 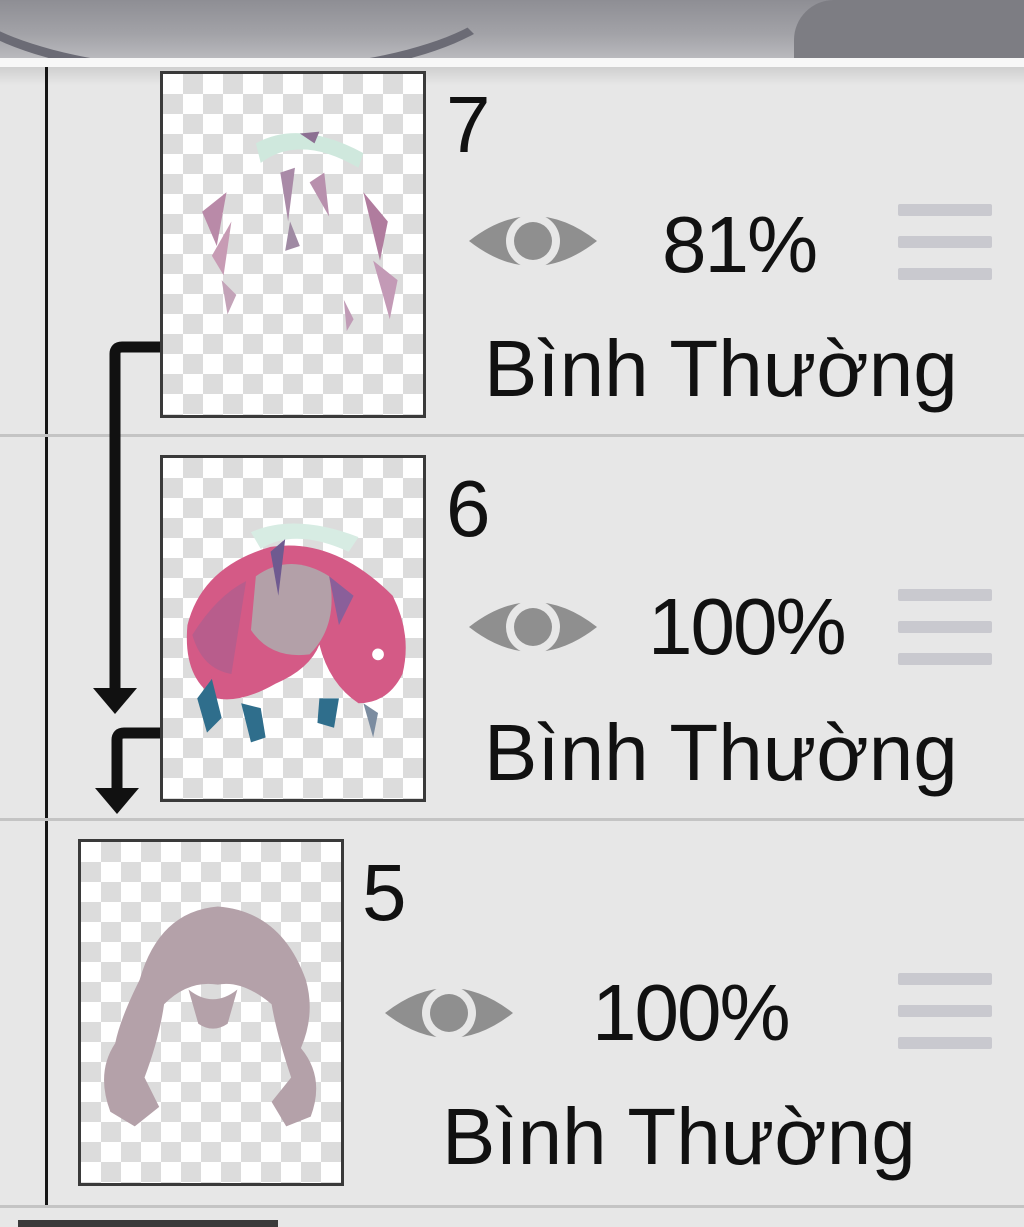 What do you see at coordinates (384, 892) in the screenshot?
I see `layer-number: 5` at bounding box center [384, 892].